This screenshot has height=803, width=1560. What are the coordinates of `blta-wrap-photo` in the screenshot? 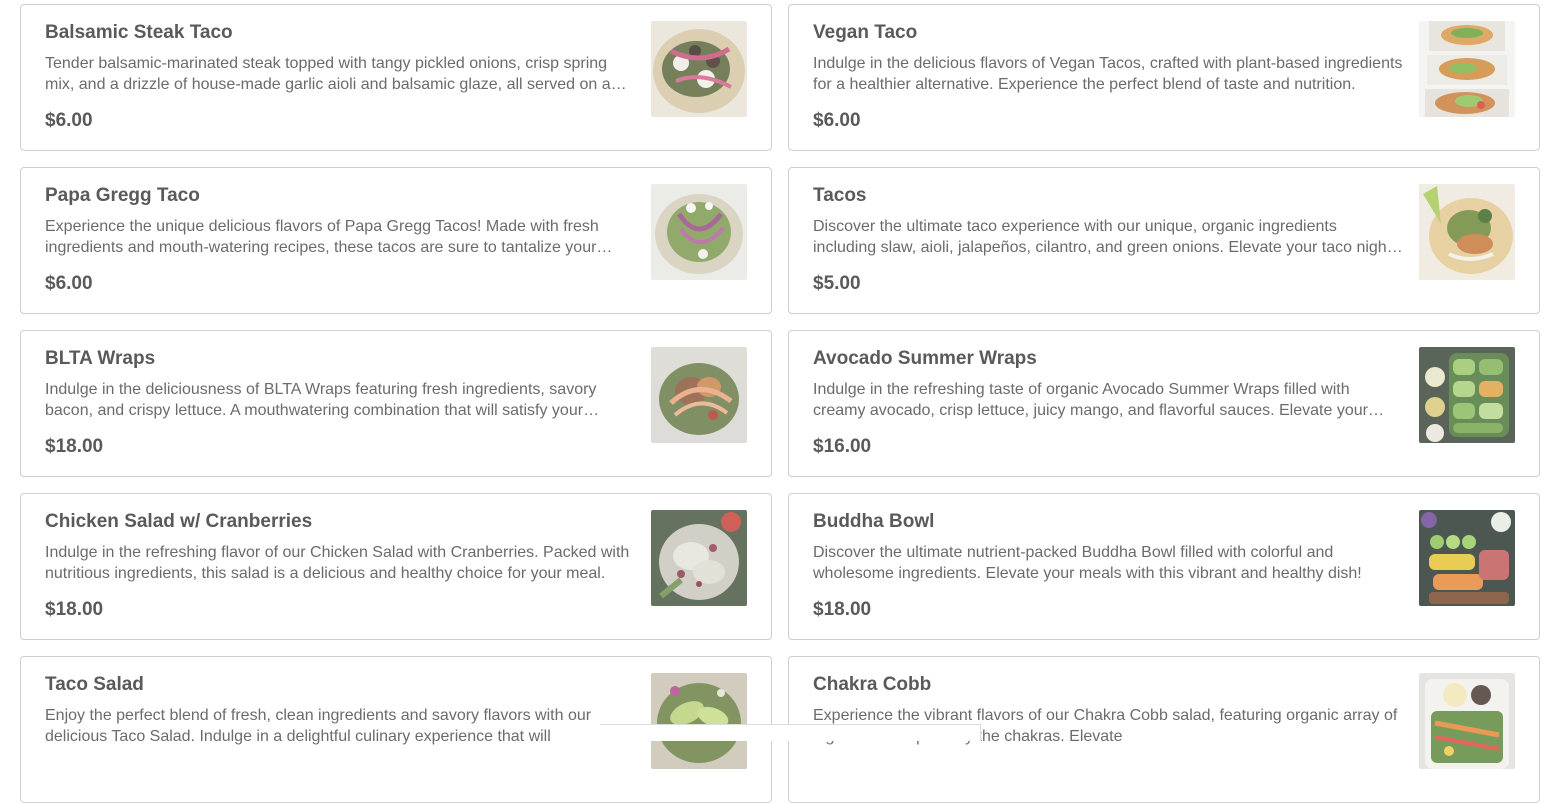 It's located at (699, 395).